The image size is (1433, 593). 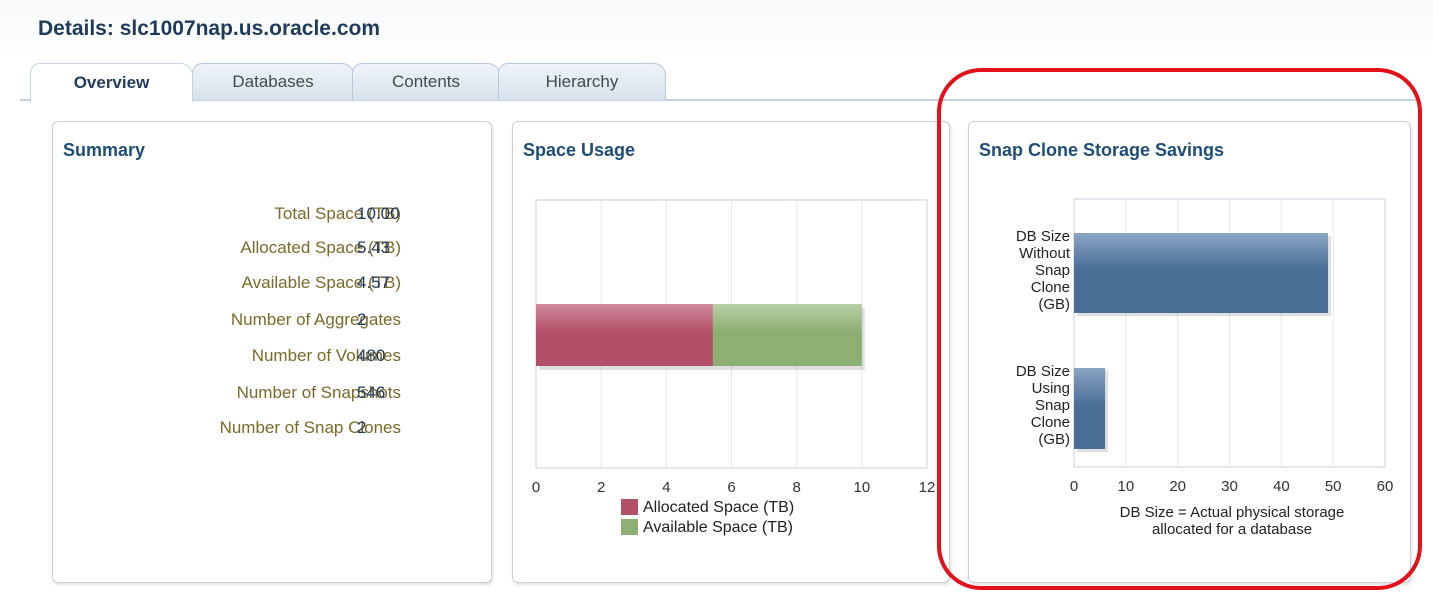 What do you see at coordinates (601, 487) in the screenshot?
I see `x-tick-label: 2` at bounding box center [601, 487].